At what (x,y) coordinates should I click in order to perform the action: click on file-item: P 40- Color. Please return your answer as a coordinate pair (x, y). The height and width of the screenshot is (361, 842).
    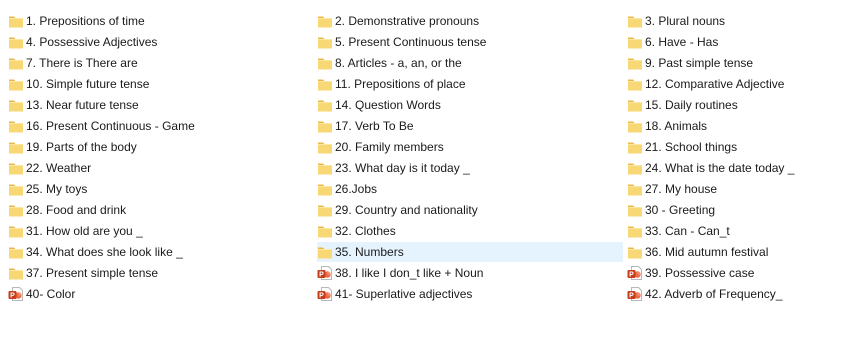
    Looking at the image, I should click on (158, 294).